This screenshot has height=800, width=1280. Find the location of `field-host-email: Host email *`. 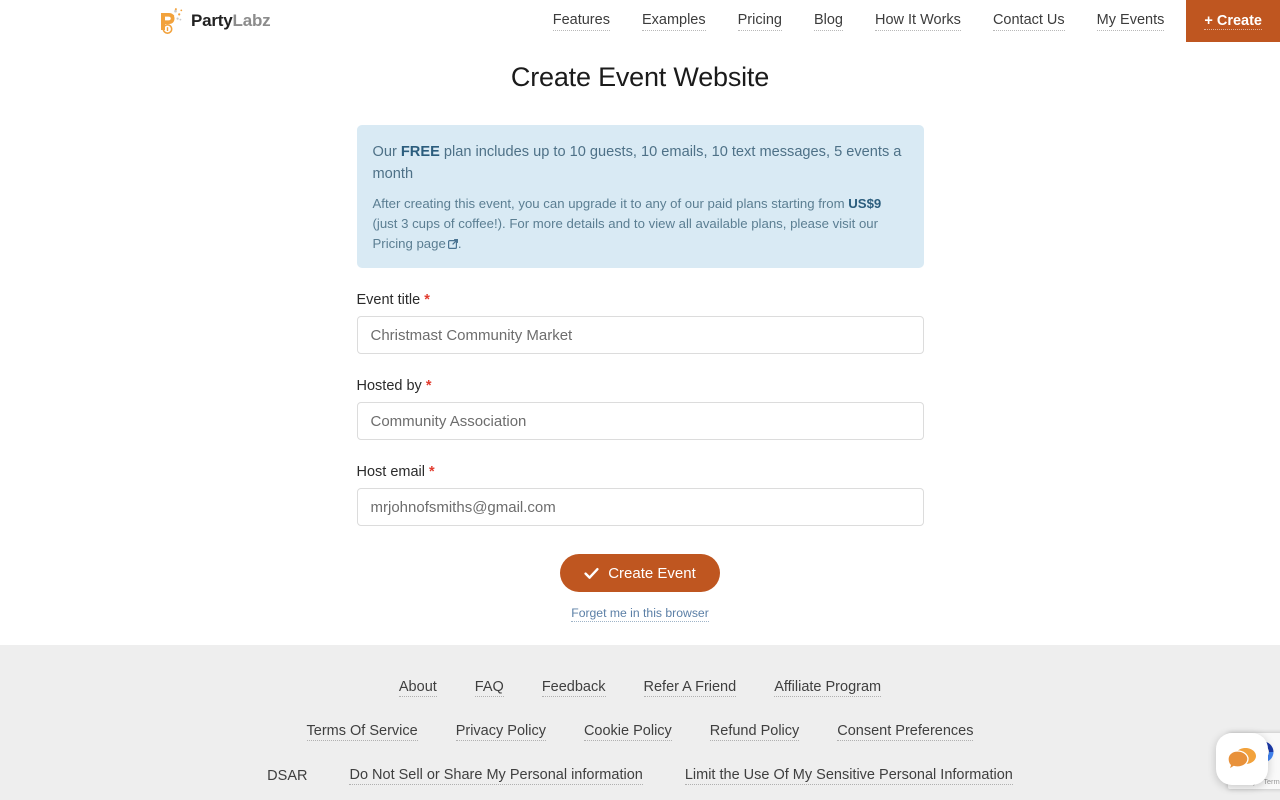

field-host-email: Host email * is located at coordinates (640, 495).